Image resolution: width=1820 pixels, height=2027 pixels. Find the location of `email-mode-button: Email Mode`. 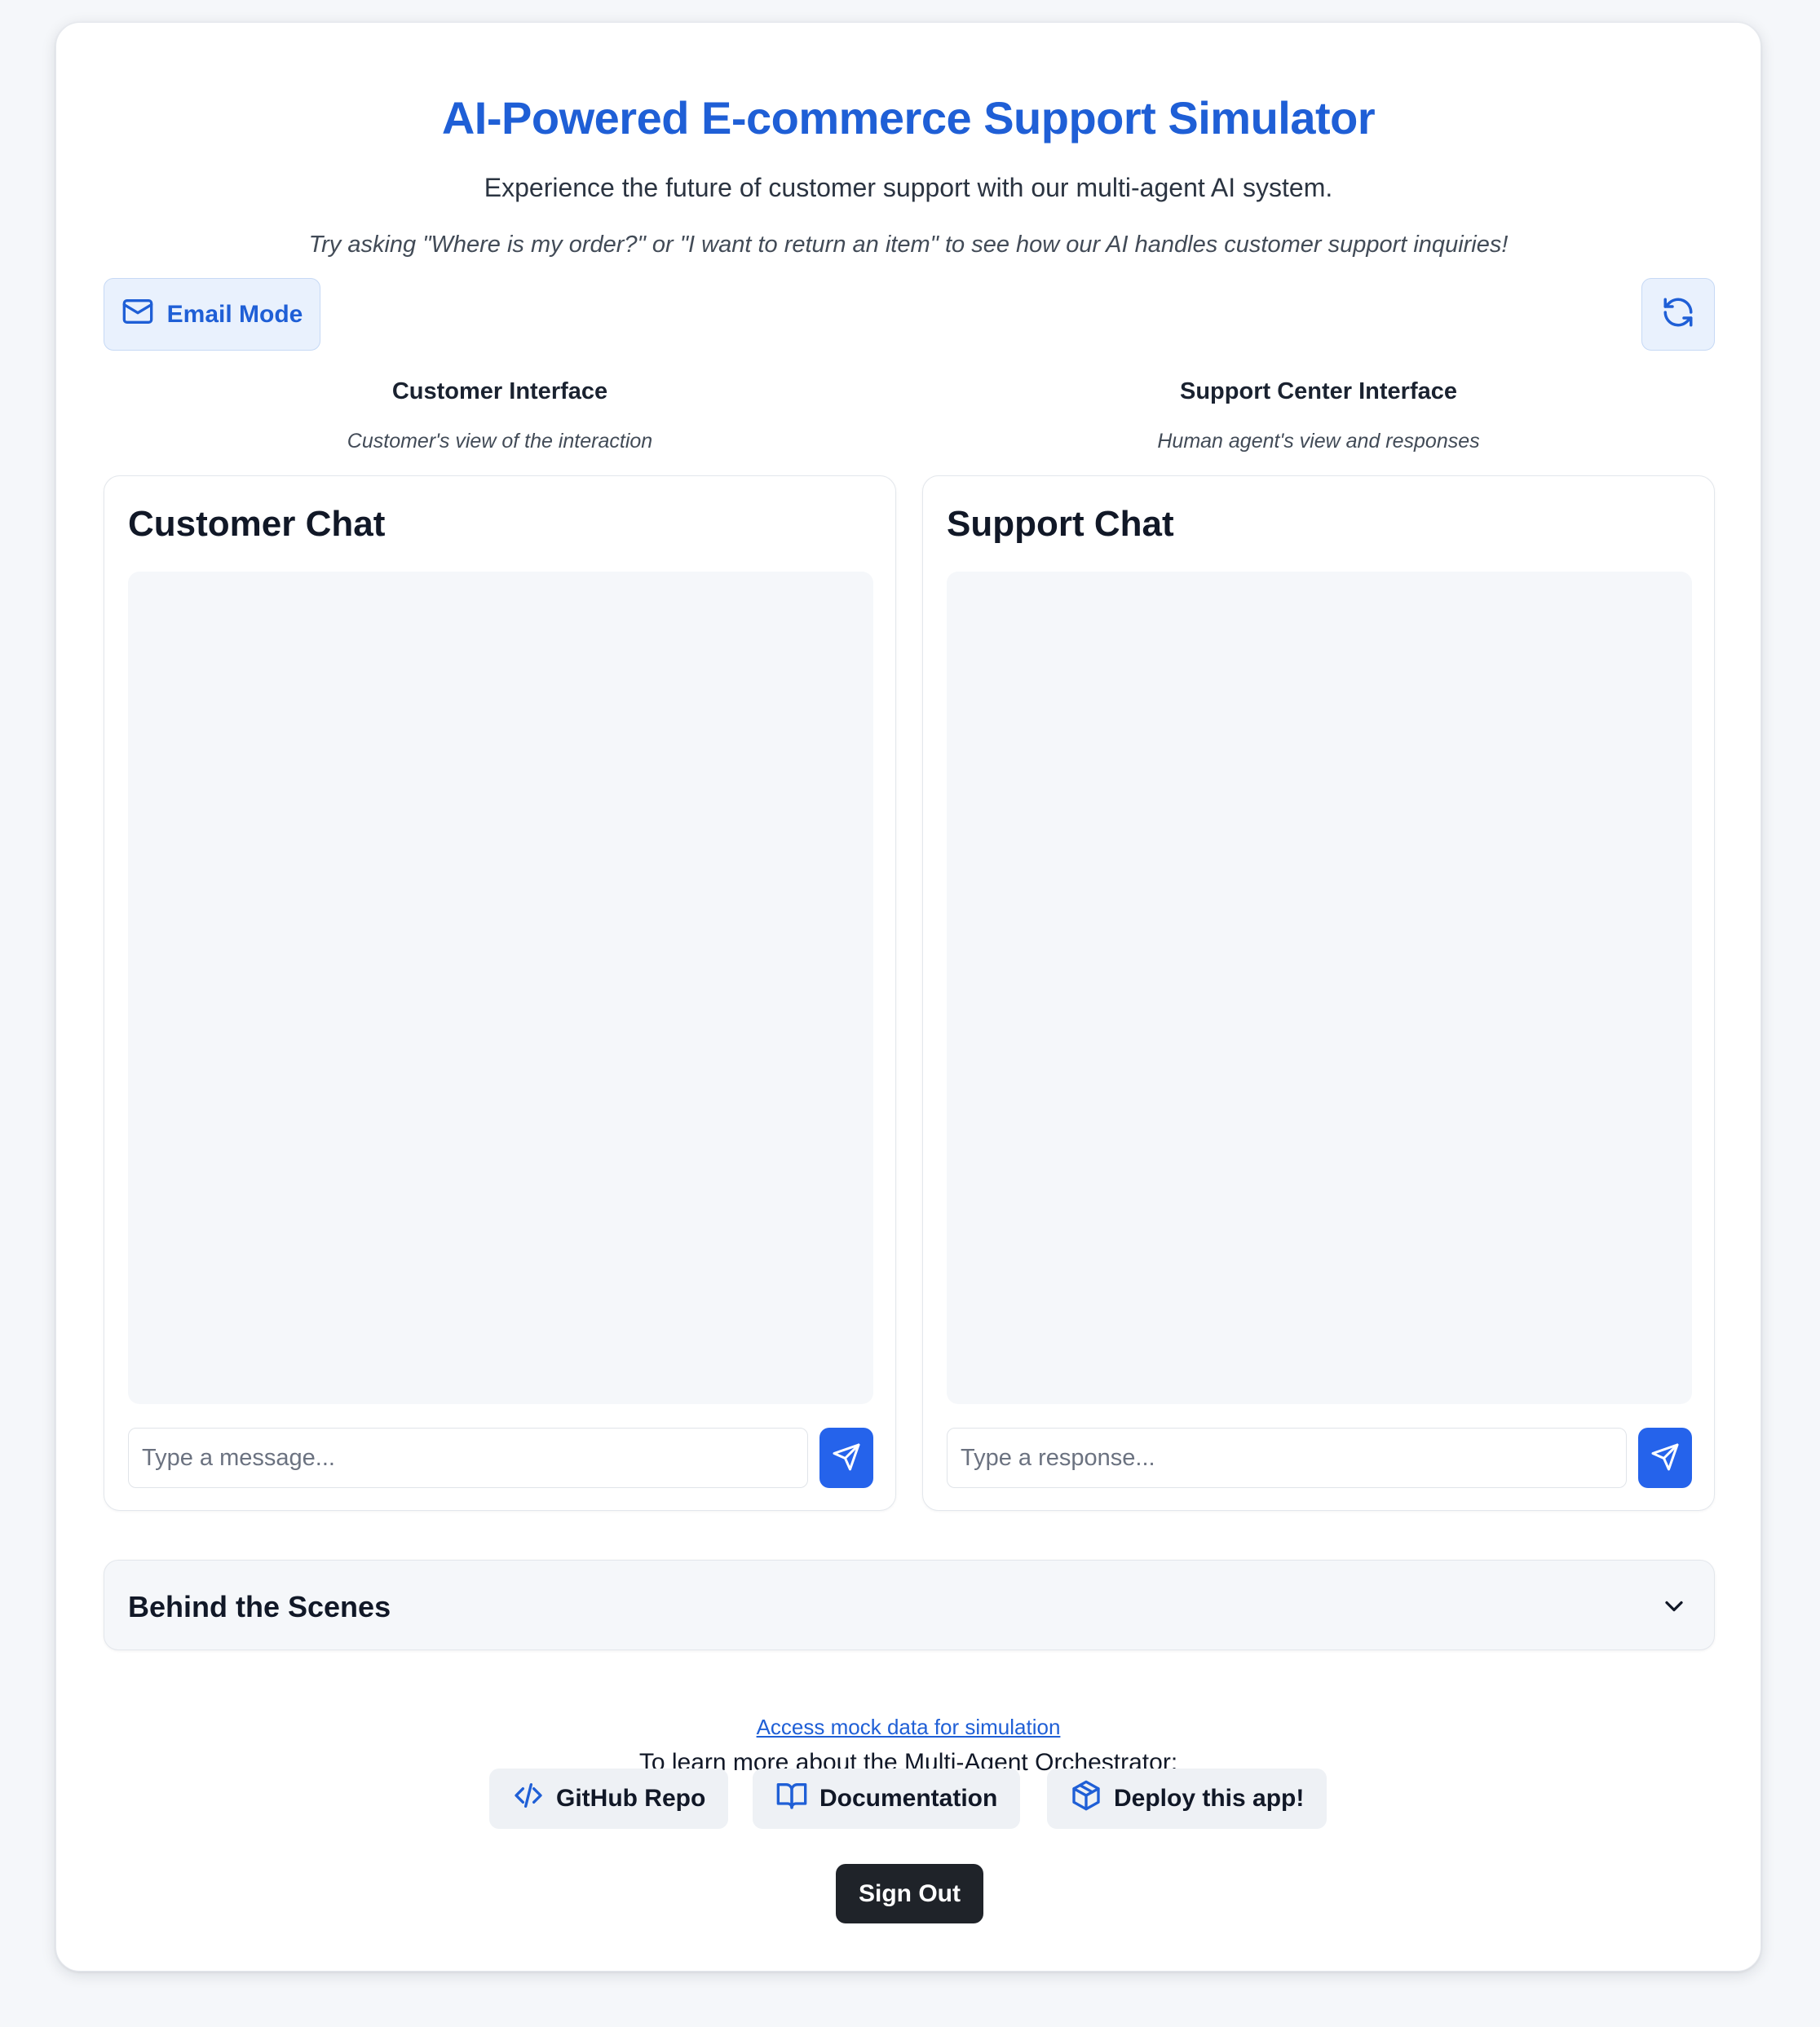

email-mode-button: Email Mode is located at coordinates (212, 314).